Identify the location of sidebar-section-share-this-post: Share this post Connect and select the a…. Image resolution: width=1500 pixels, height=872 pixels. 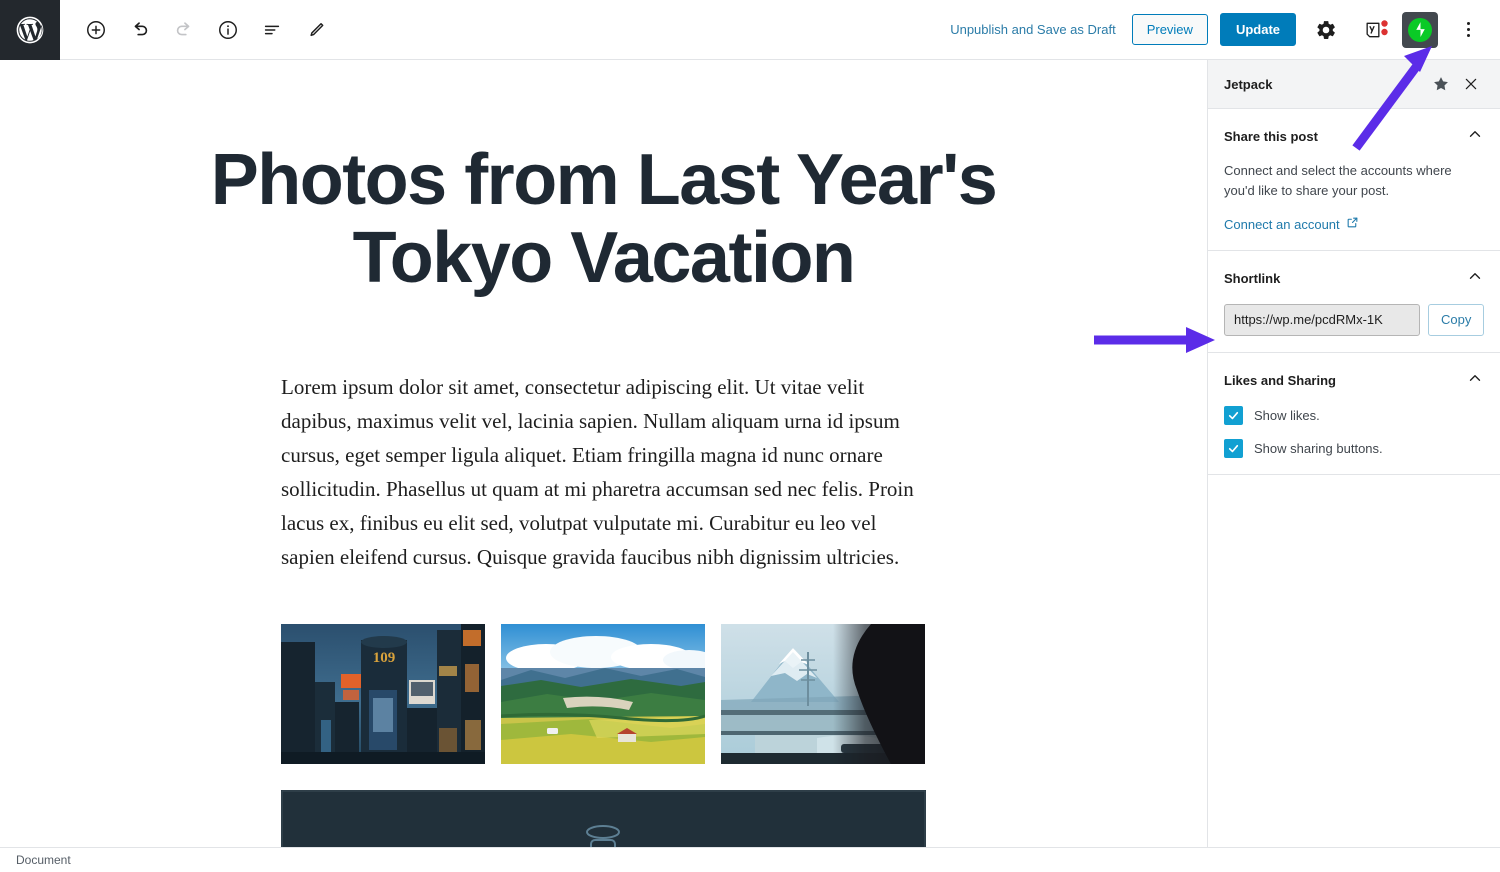
(1354, 180).